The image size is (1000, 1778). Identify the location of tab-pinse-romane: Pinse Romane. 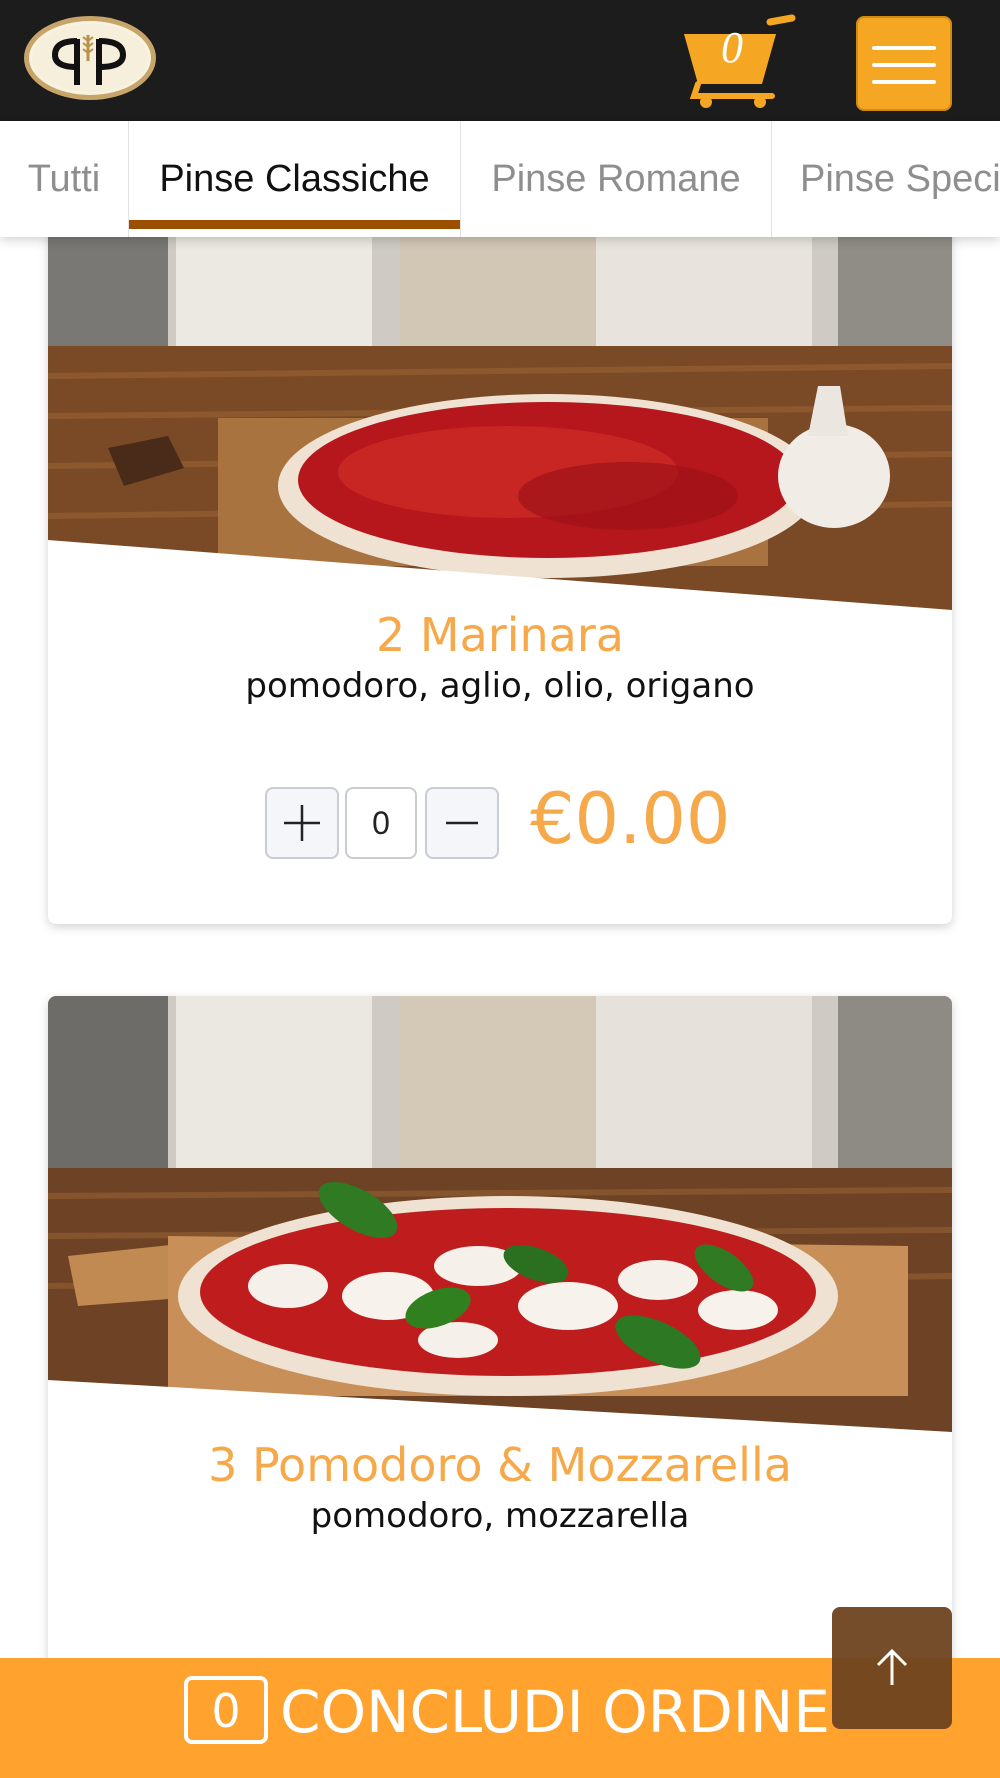
(616, 179).